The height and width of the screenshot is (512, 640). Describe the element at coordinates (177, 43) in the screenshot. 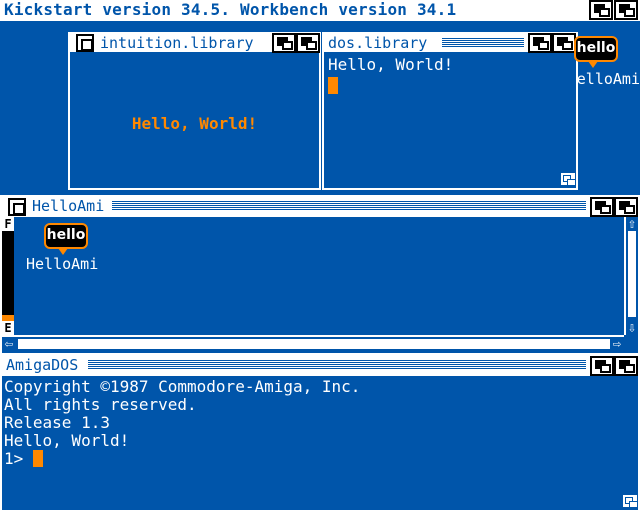

I see `intuition-window-title: intuition.library` at that location.